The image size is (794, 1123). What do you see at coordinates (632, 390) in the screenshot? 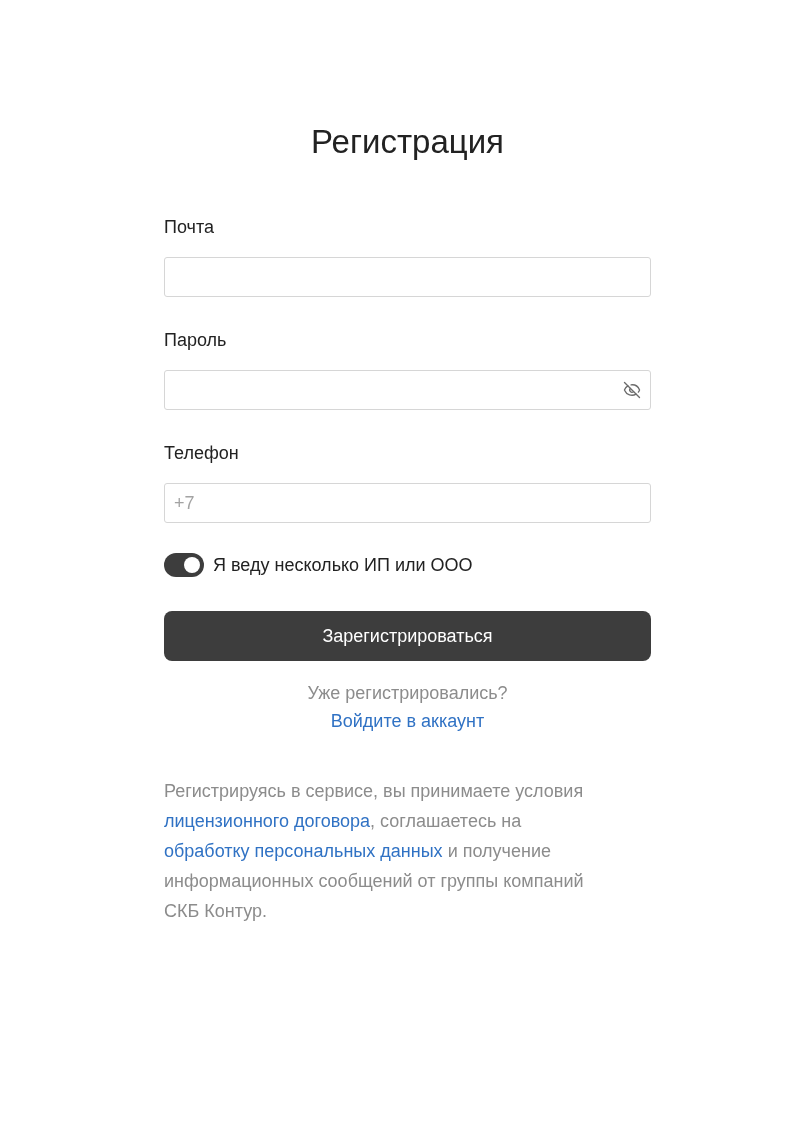
I see `eye-slash-icon` at bounding box center [632, 390].